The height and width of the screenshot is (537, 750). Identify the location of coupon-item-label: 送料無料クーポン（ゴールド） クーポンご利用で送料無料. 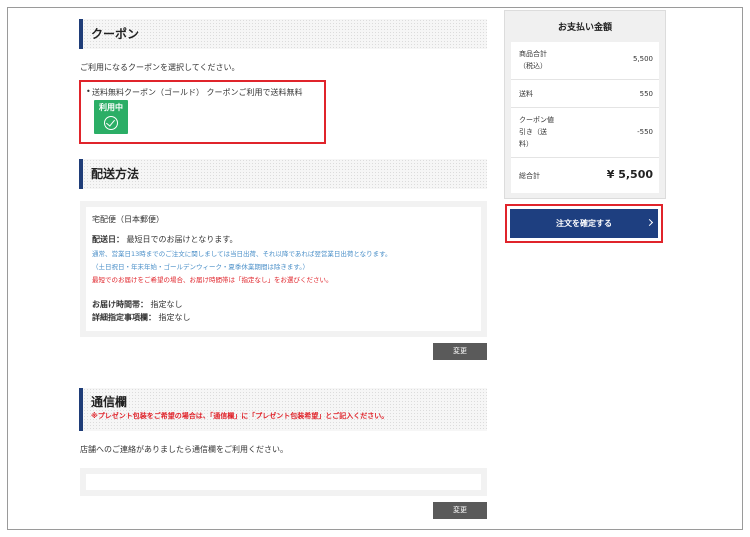
(197, 92).